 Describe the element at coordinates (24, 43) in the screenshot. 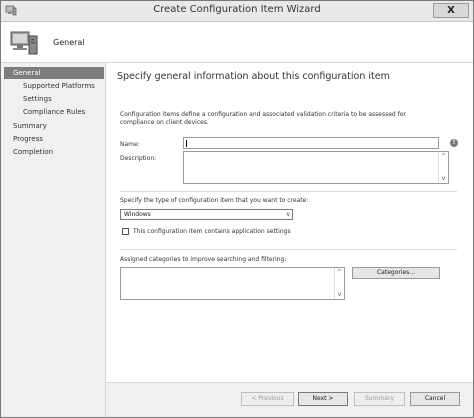

I see `computer-icon` at that location.